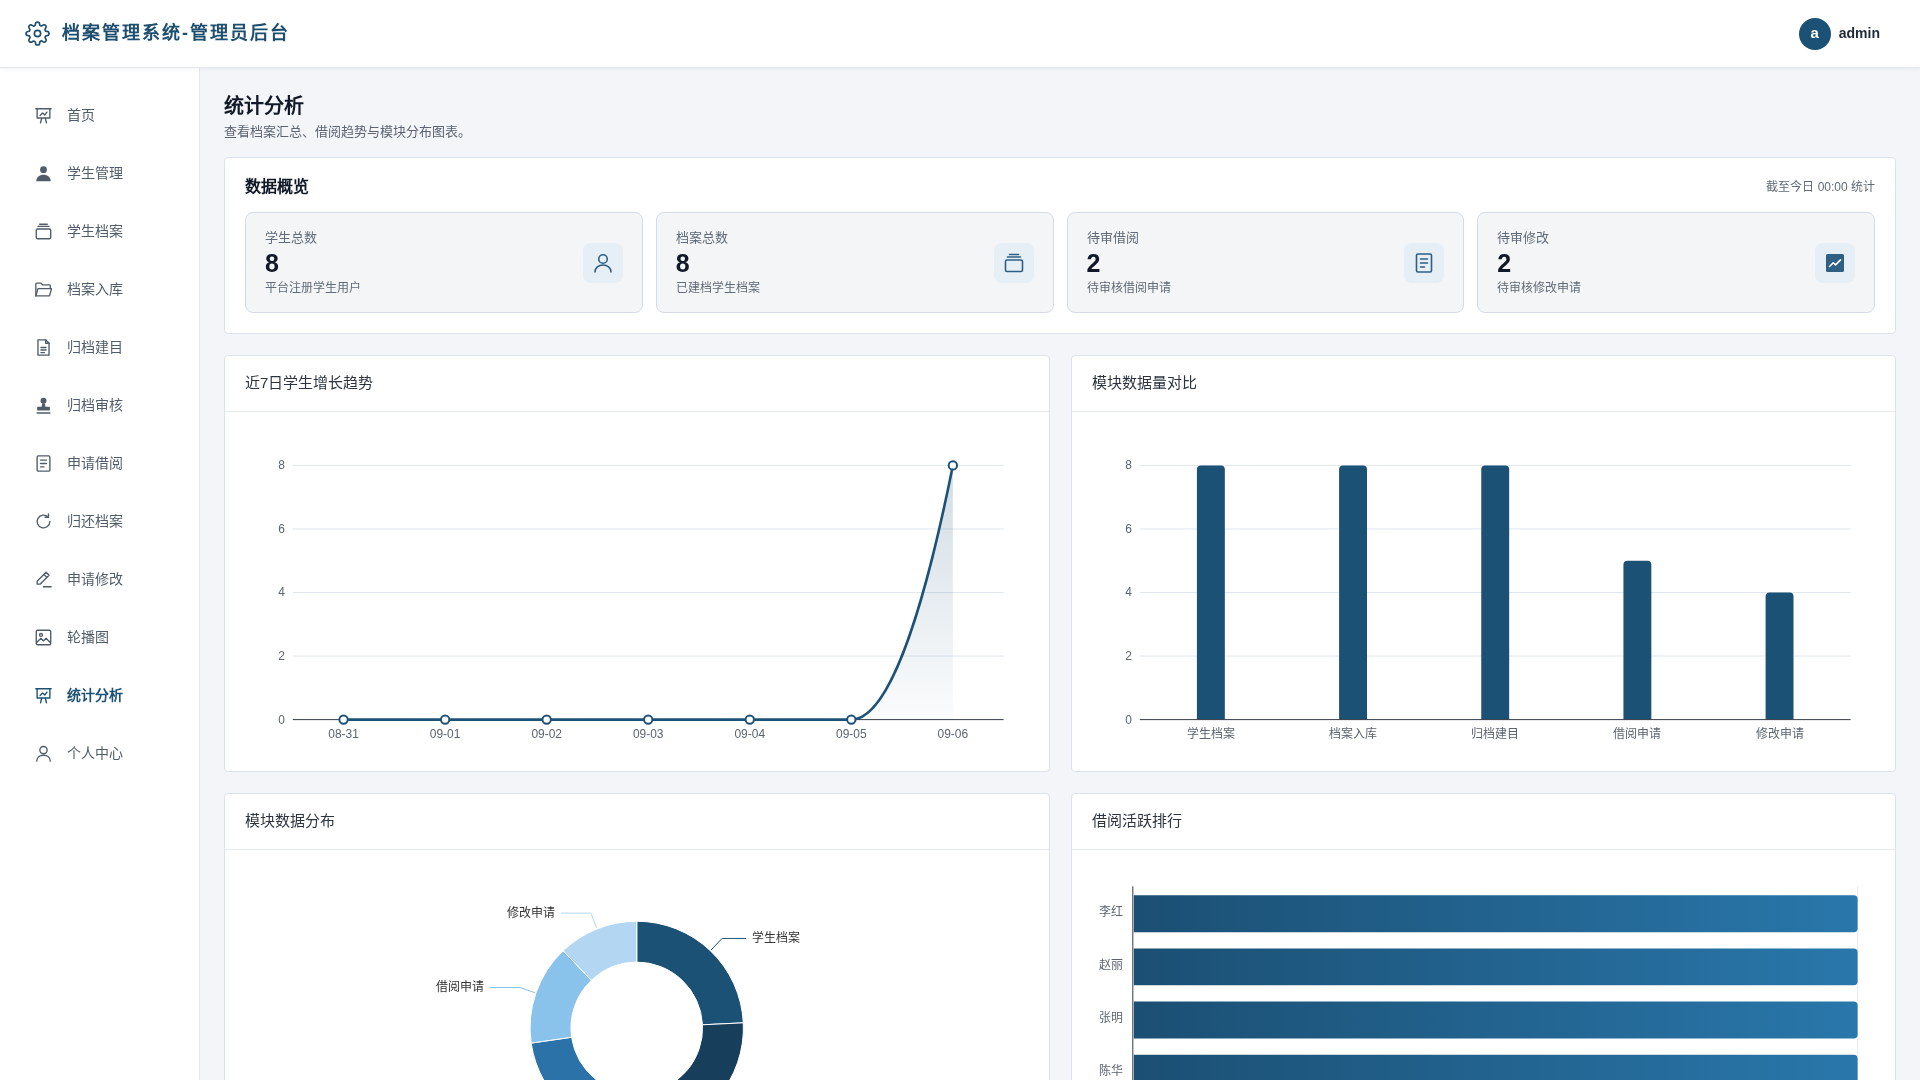 This screenshot has width=1920, height=1080. What do you see at coordinates (99, 579) in the screenshot?
I see `sidebar-item: 申请修改` at bounding box center [99, 579].